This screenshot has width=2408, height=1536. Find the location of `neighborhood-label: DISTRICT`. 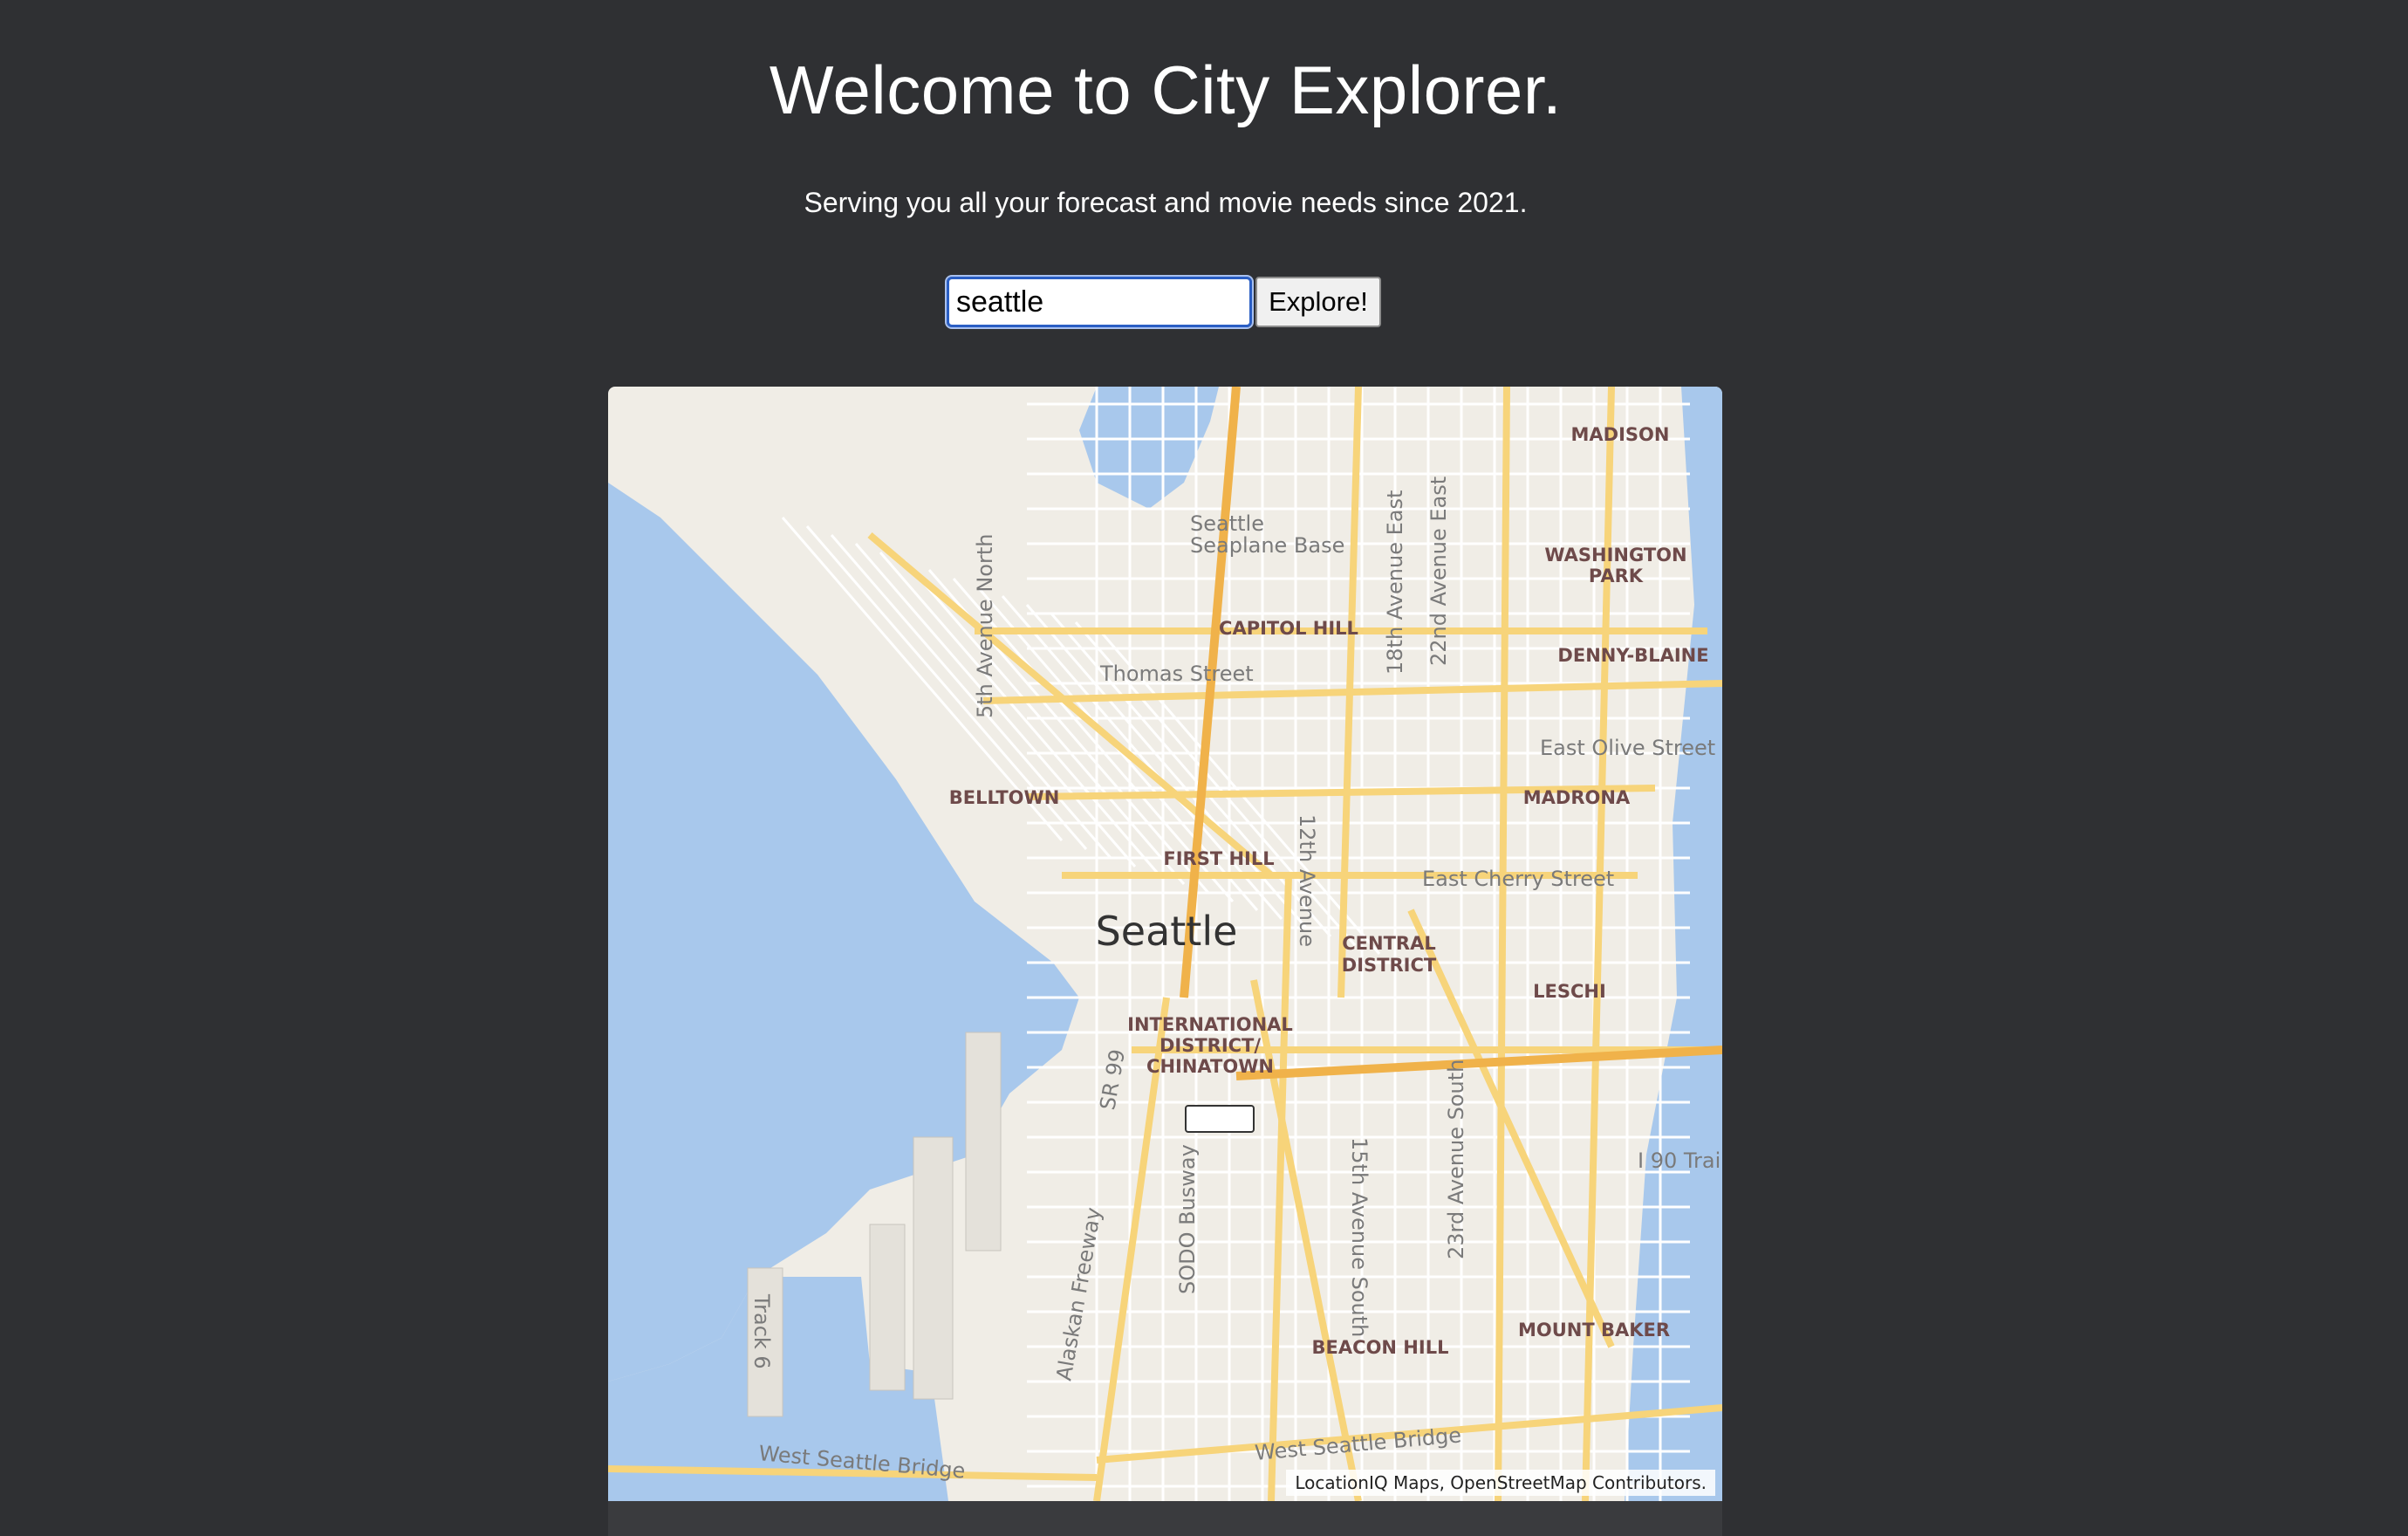

neighborhood-label: DISTRICT is located at coordinates (1390, 965).